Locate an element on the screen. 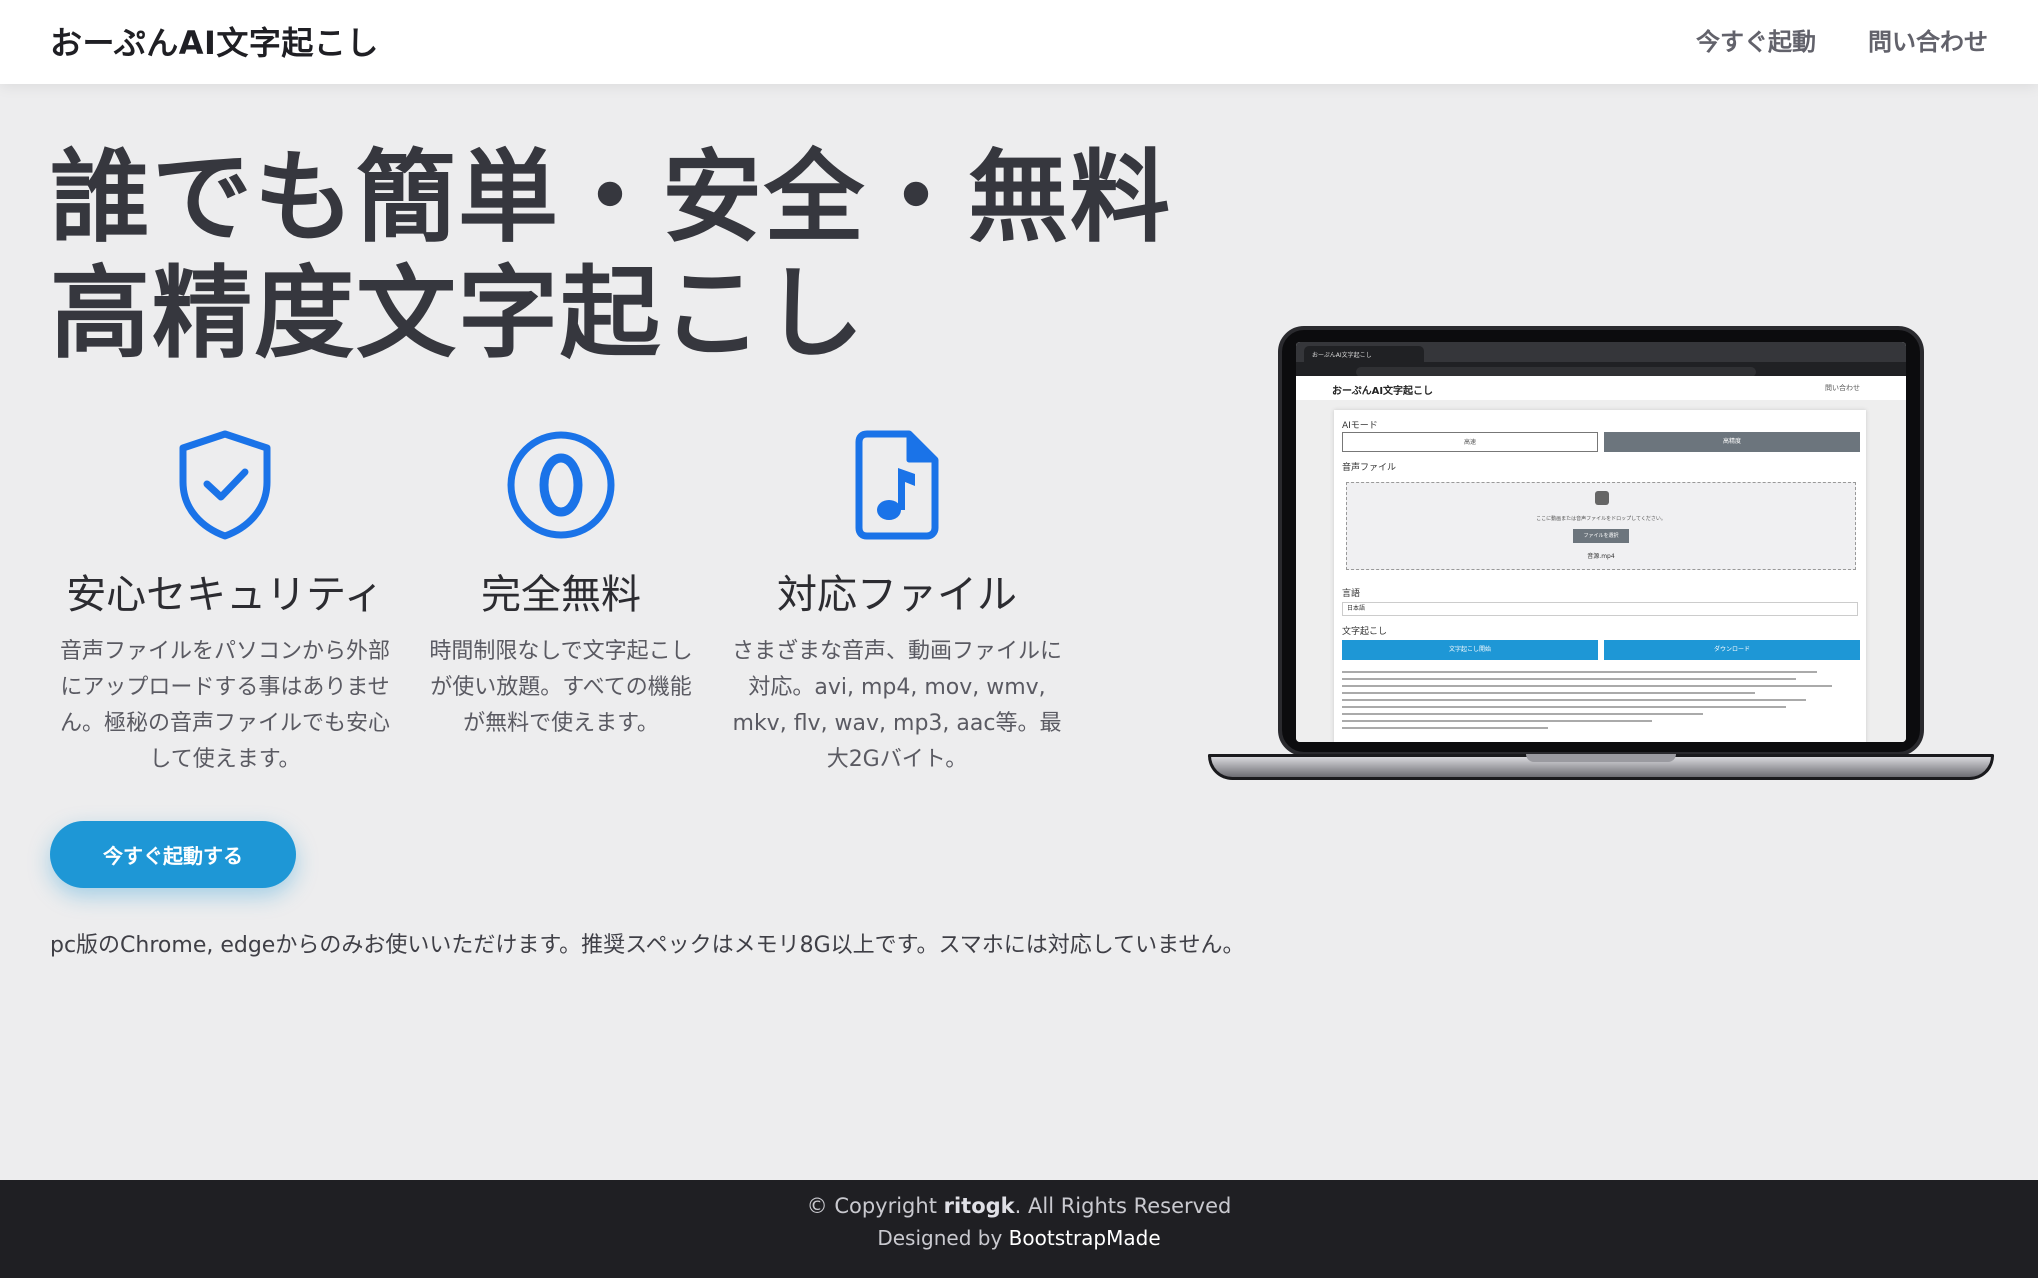 The height and width of the screenshot is (1278, 2038). screenshot-brand: おーぷんAI文字起こし is located at coordinates (1383, 391).